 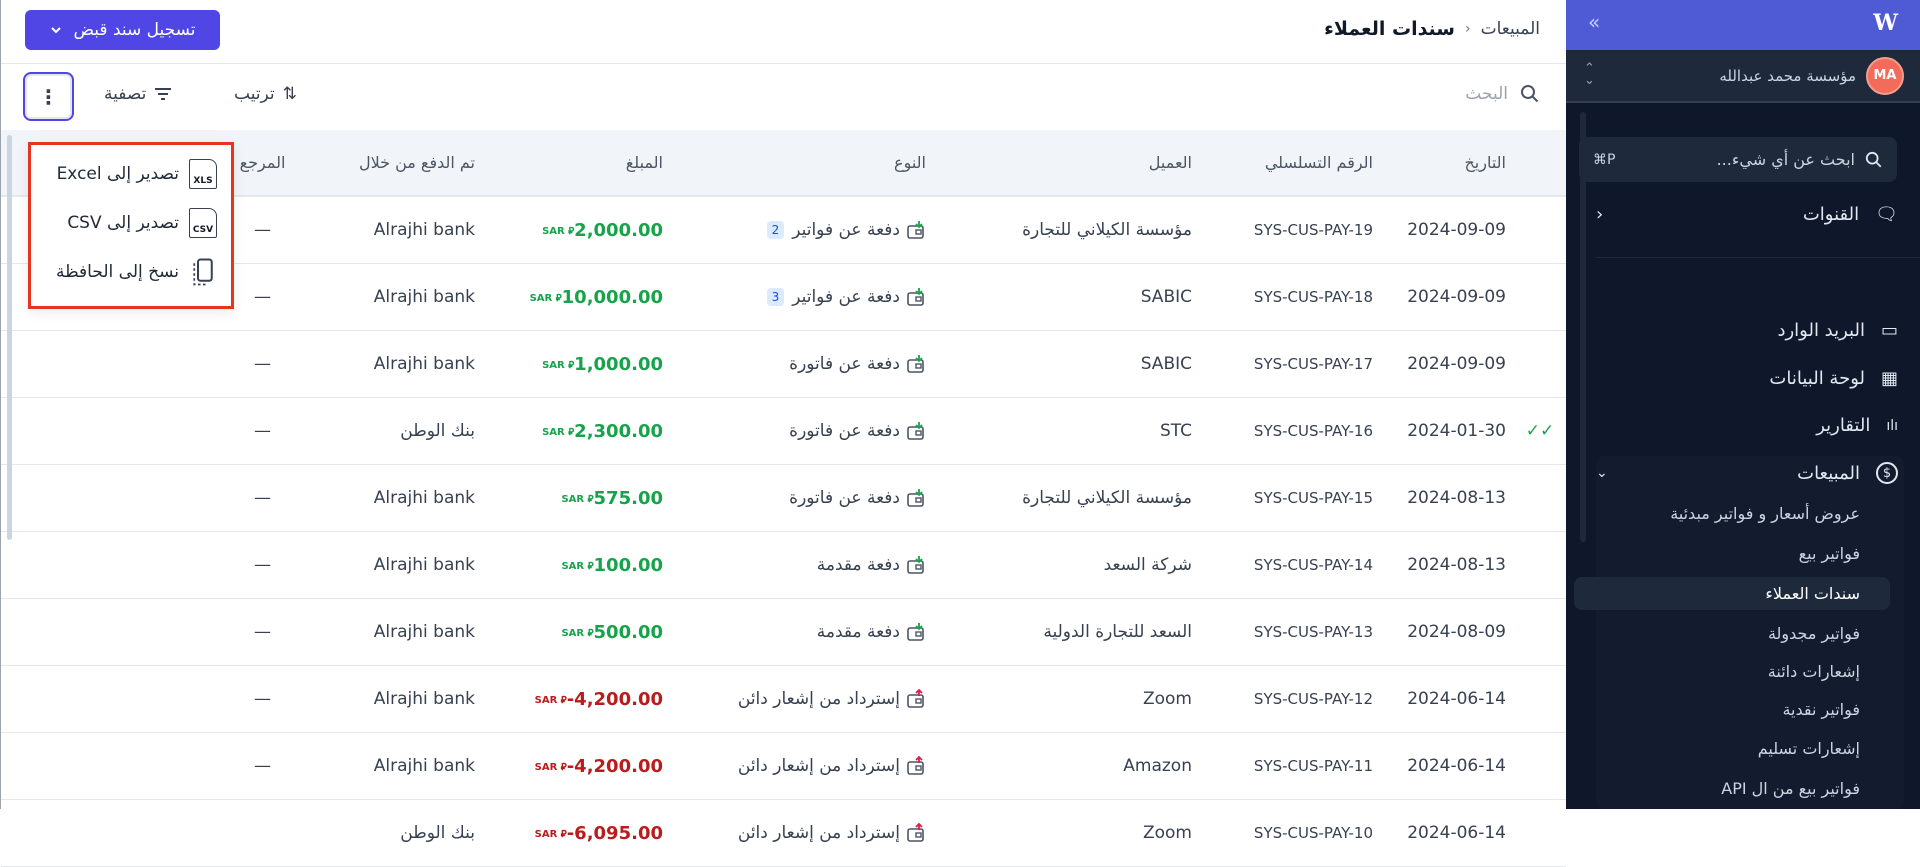 What do you see at coordinates (1432, 29) in the screenshot?
I see `breadcrumb: المبيعات ‹ سندات العملاء` at bounding box center [1432, 29].